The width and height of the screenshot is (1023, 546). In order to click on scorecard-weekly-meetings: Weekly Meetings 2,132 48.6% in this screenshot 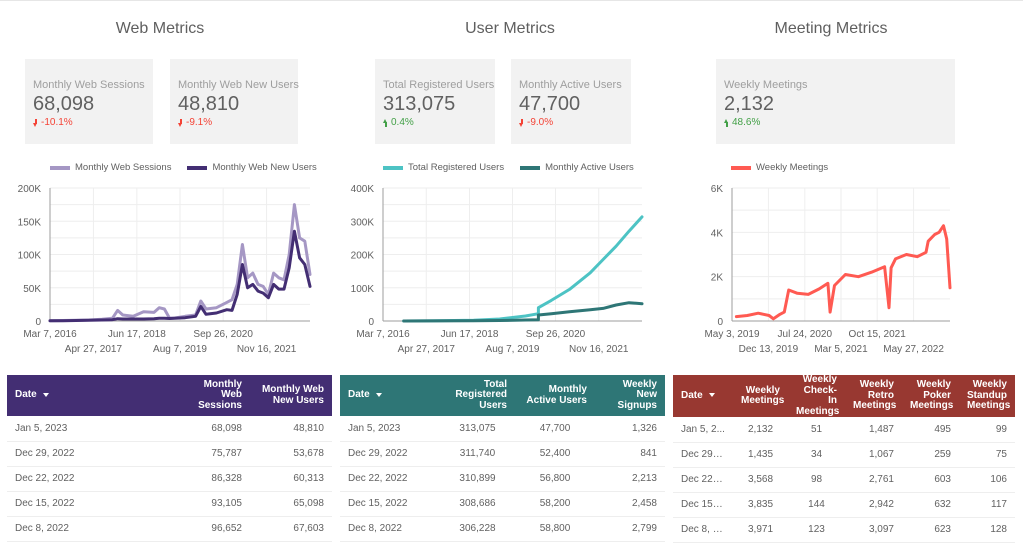, I will do `click(835, 101)`.